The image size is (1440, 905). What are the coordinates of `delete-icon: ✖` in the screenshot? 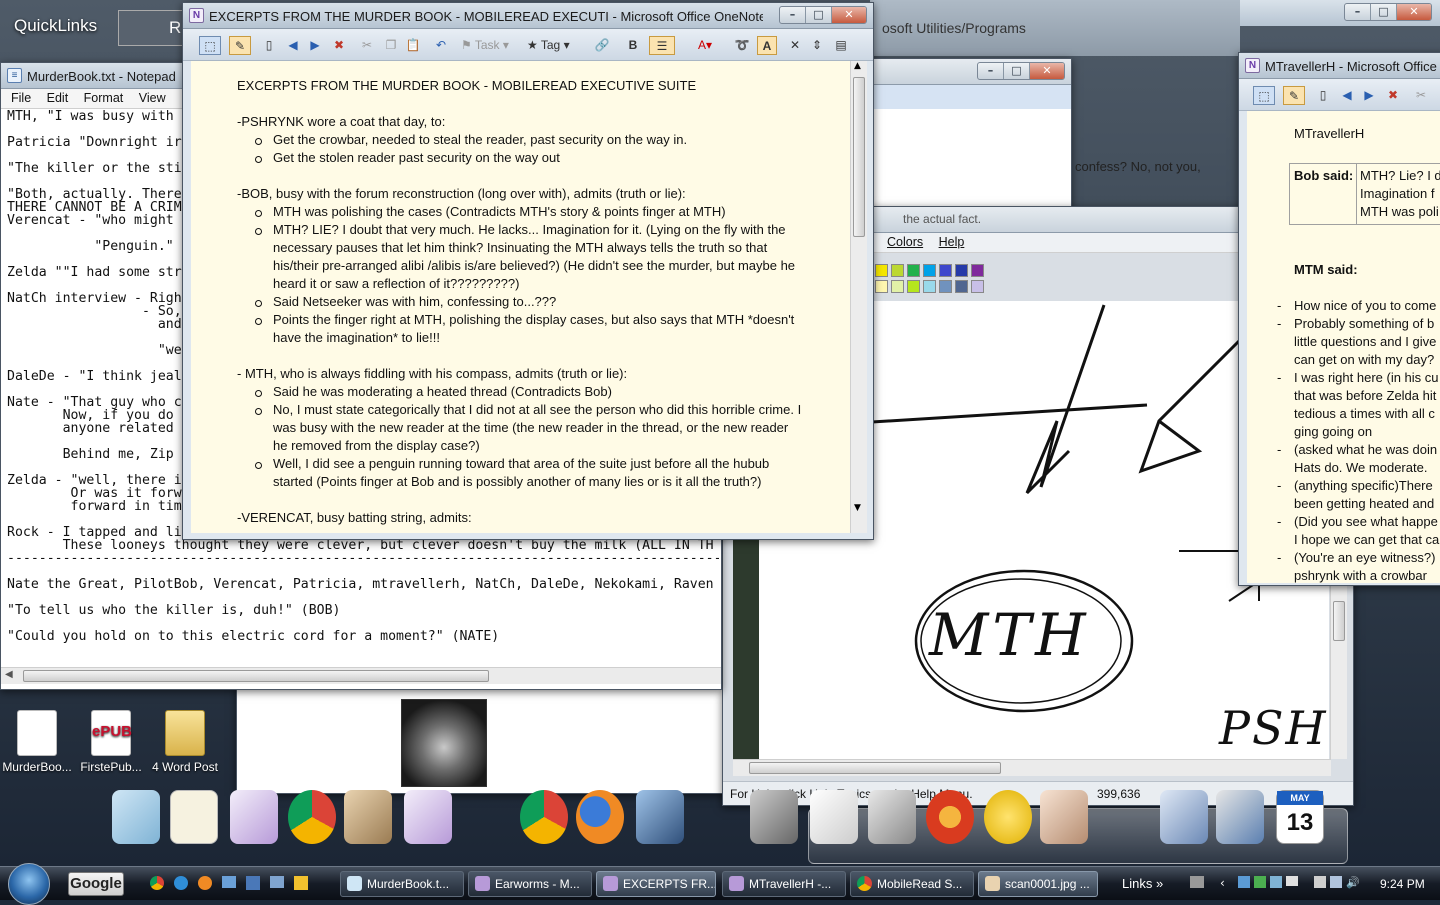 It's located at (1393, 95).